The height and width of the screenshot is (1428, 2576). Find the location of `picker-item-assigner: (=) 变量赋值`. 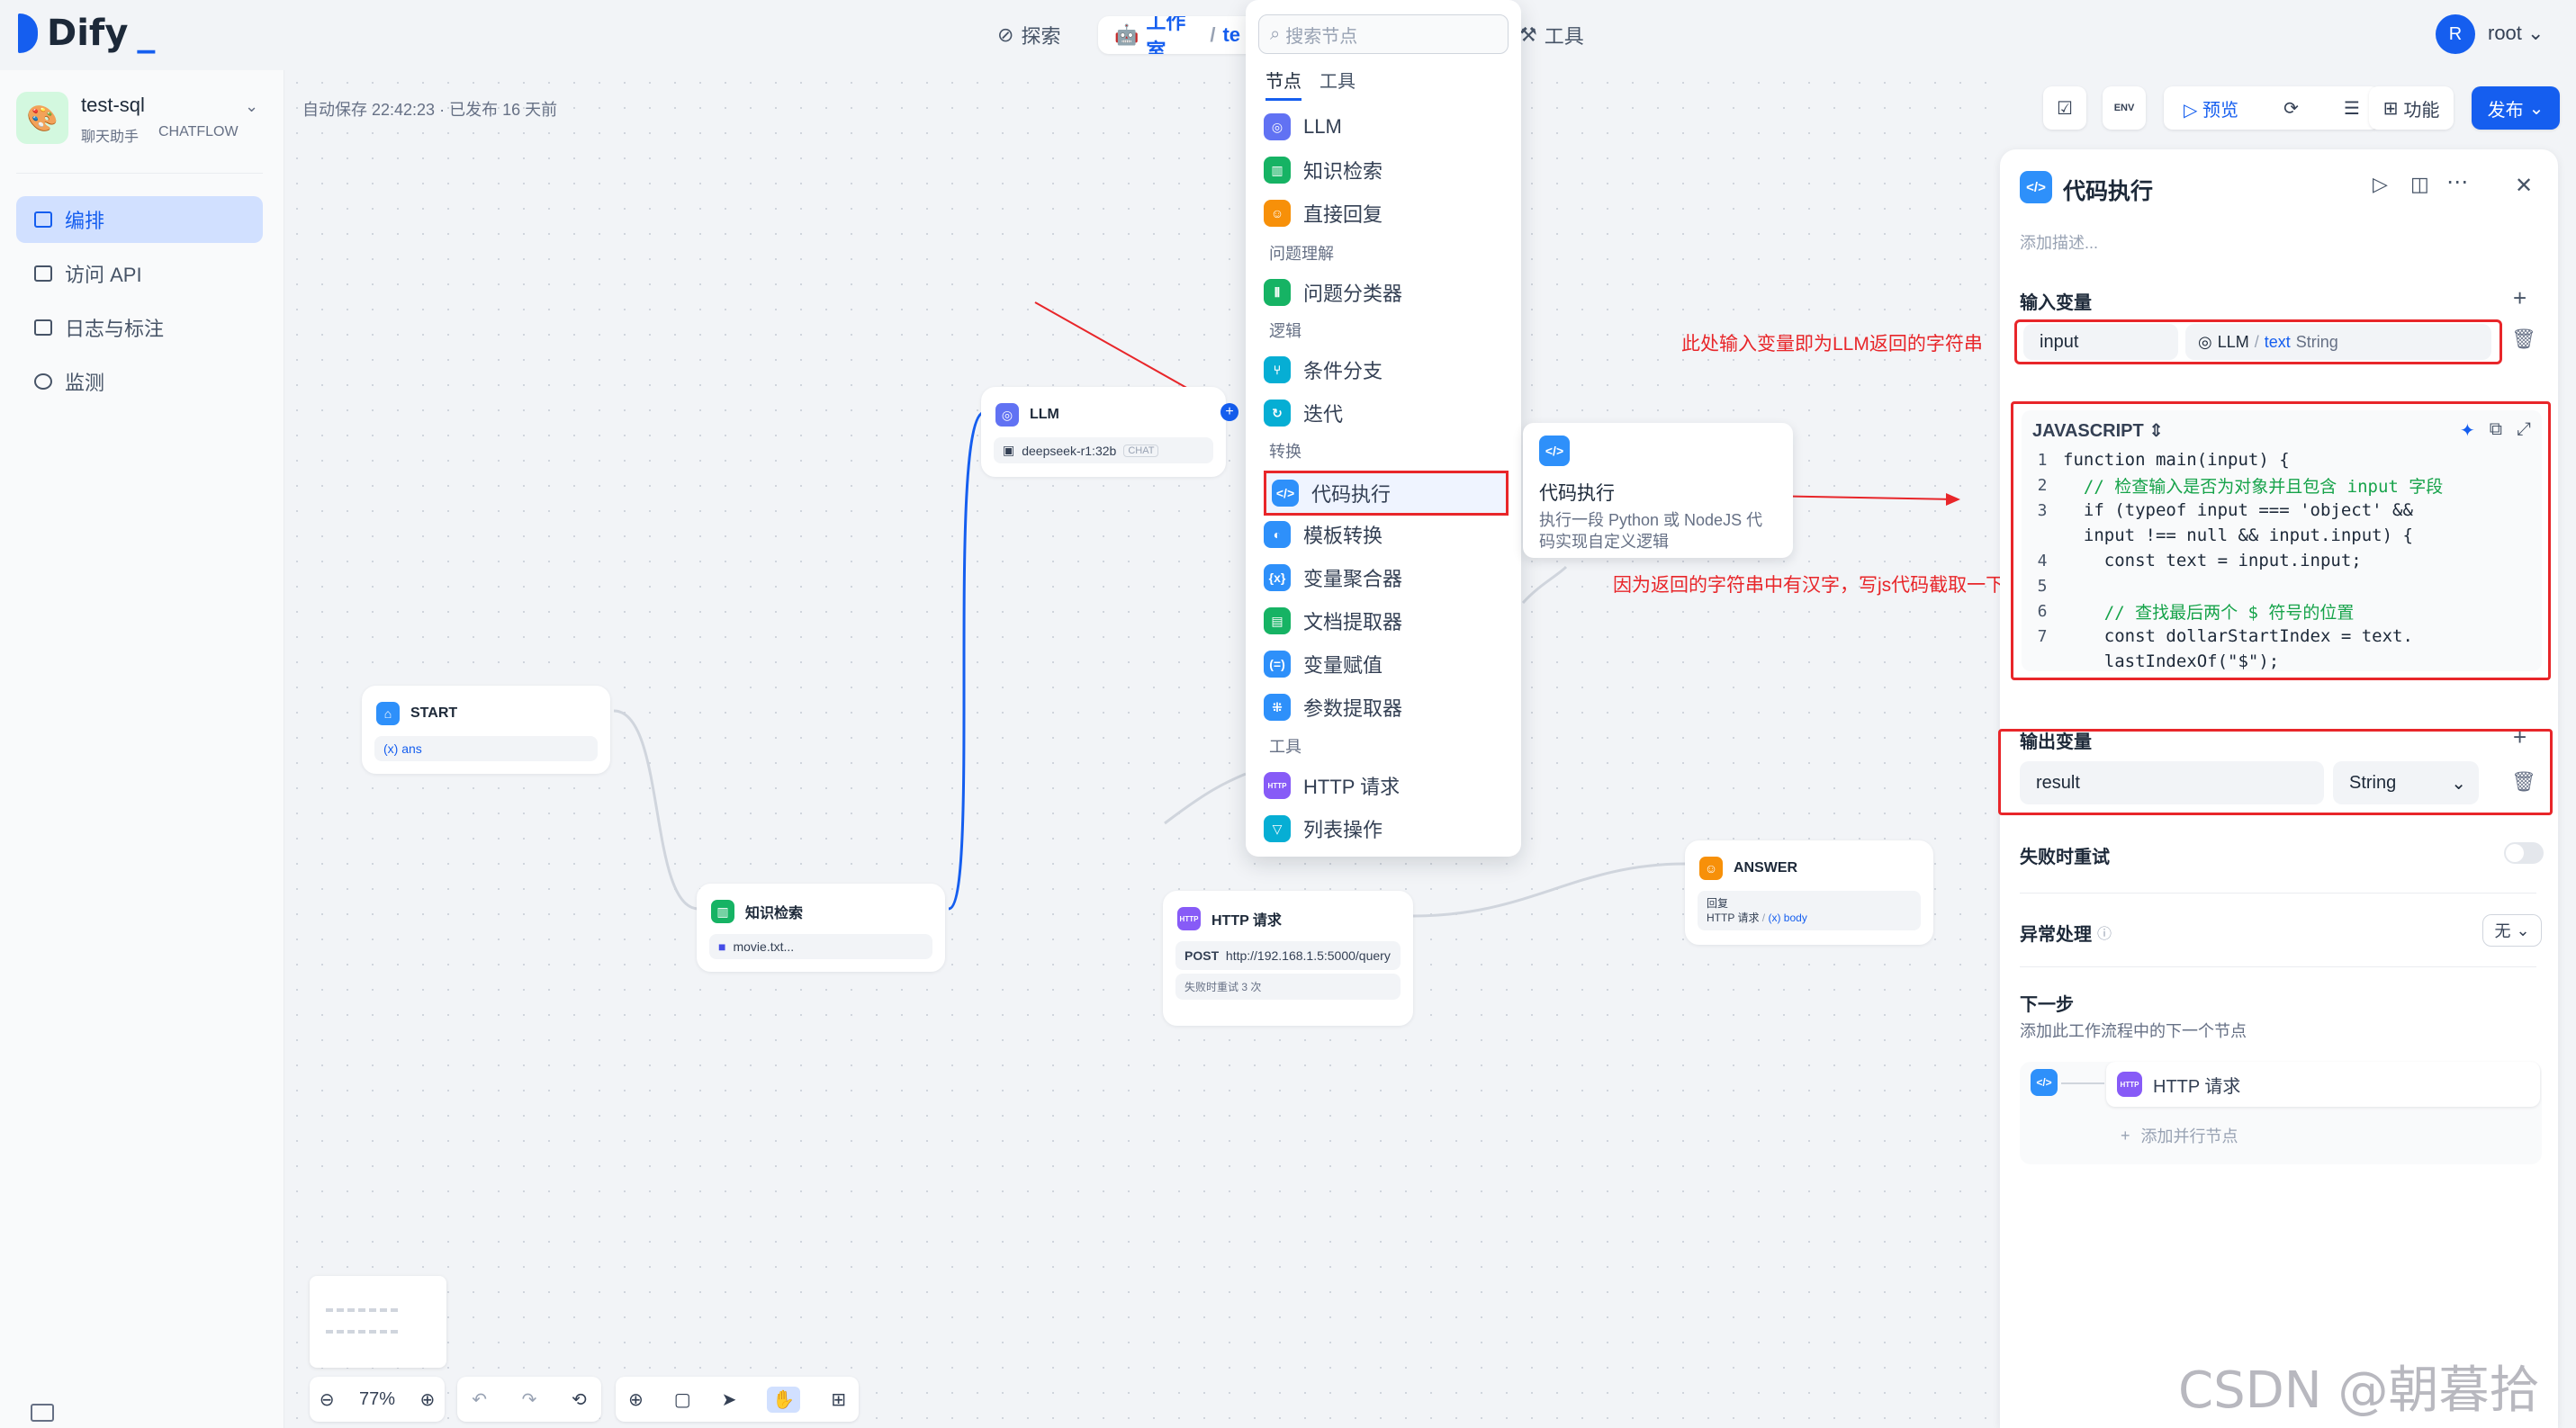

picker-item-assigner: (=) 变量赋值 is located at coordinates (1323, 664).